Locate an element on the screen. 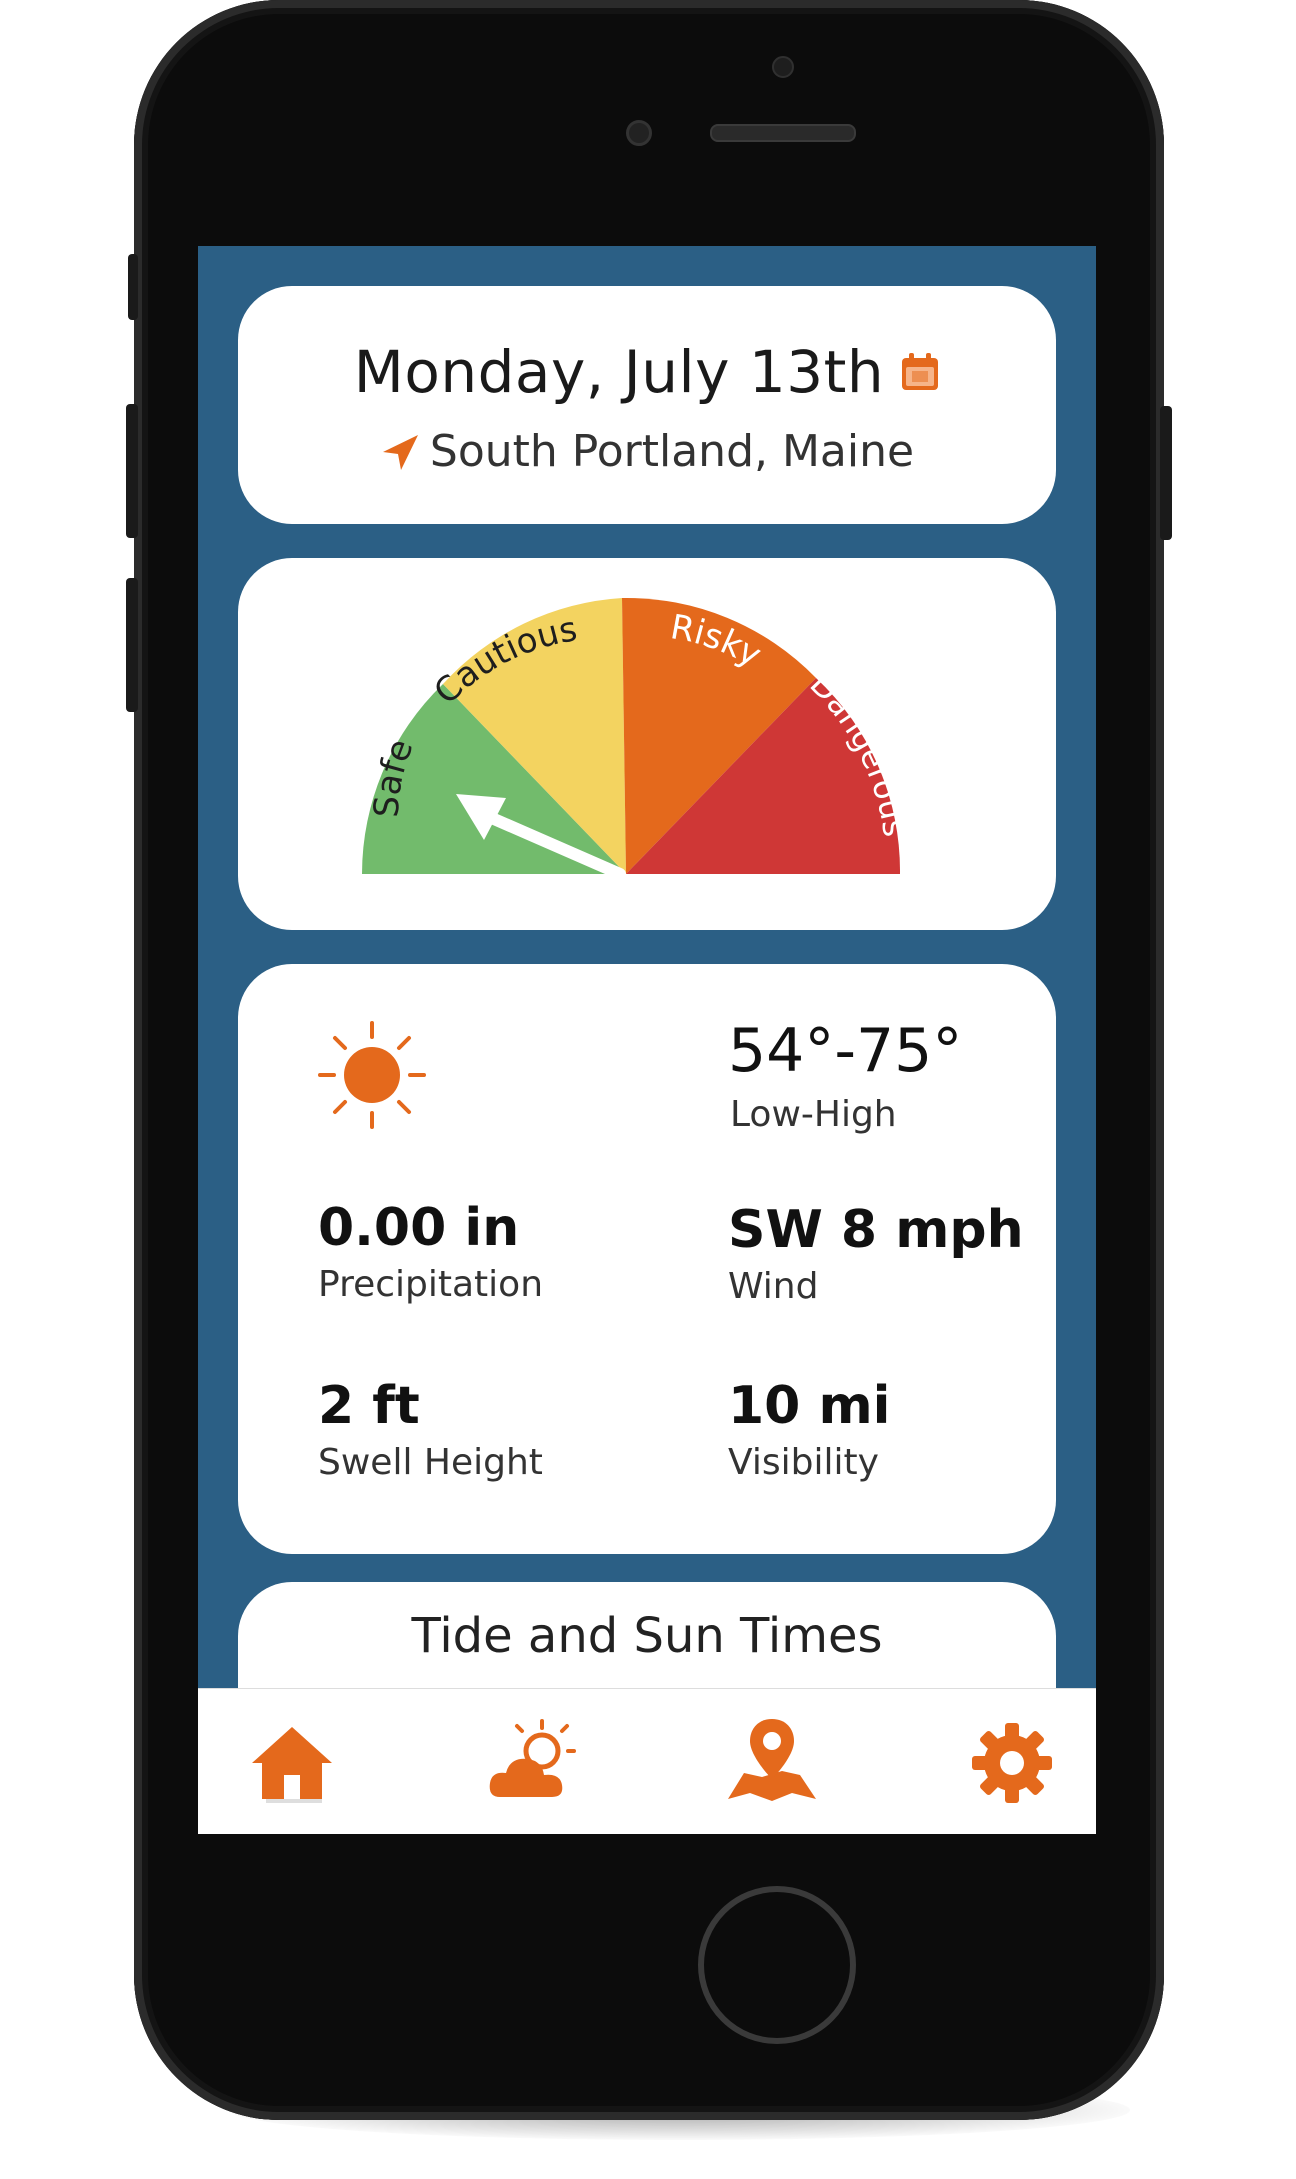 The image size is (1296, 2179). sun-icon is located at coordinates (372, 1075).